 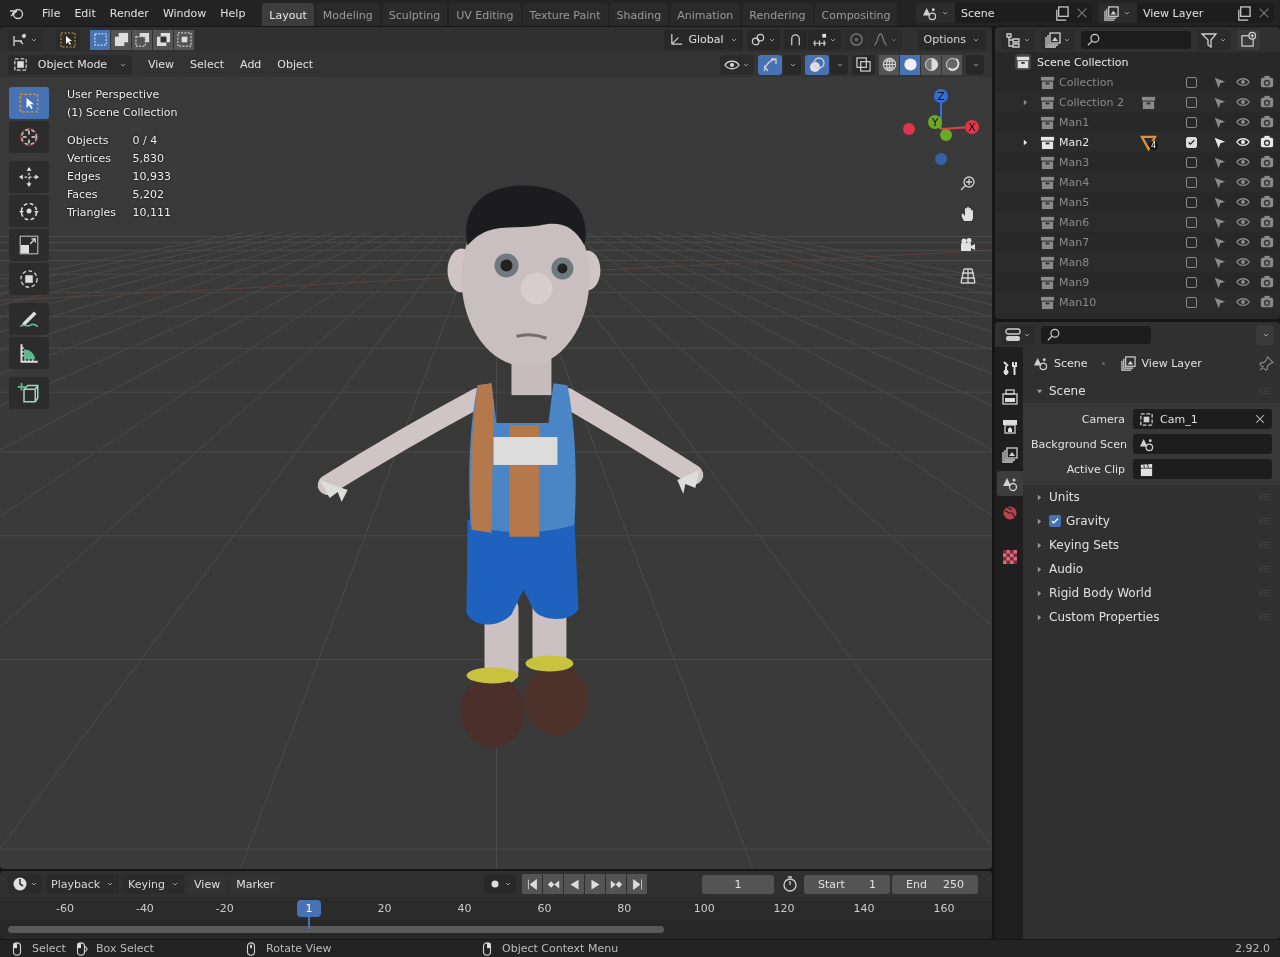 I want to click on menu-item: Render, so click(x=129, y=13).